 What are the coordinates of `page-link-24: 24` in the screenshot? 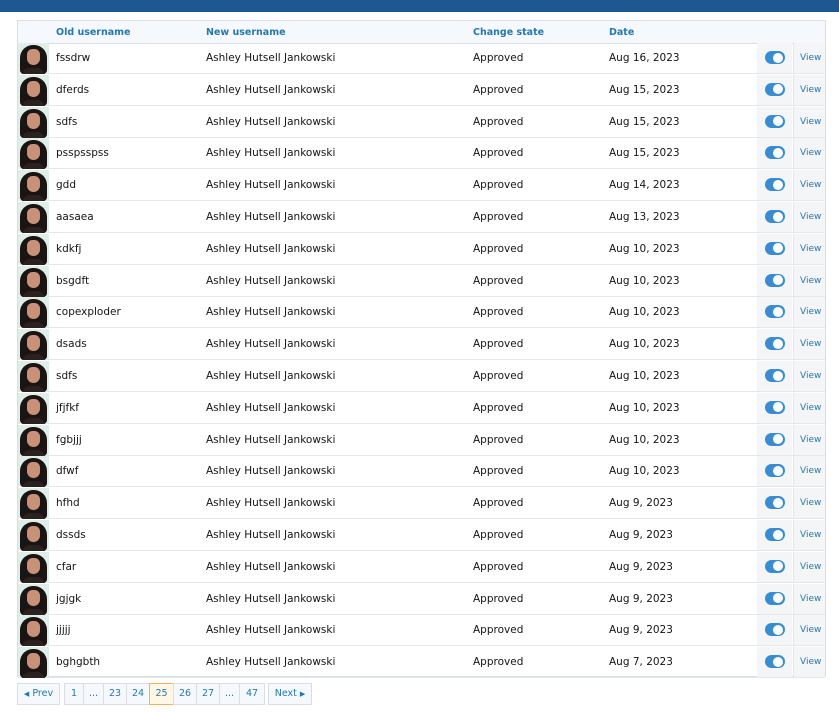 It's located at (138, 694).